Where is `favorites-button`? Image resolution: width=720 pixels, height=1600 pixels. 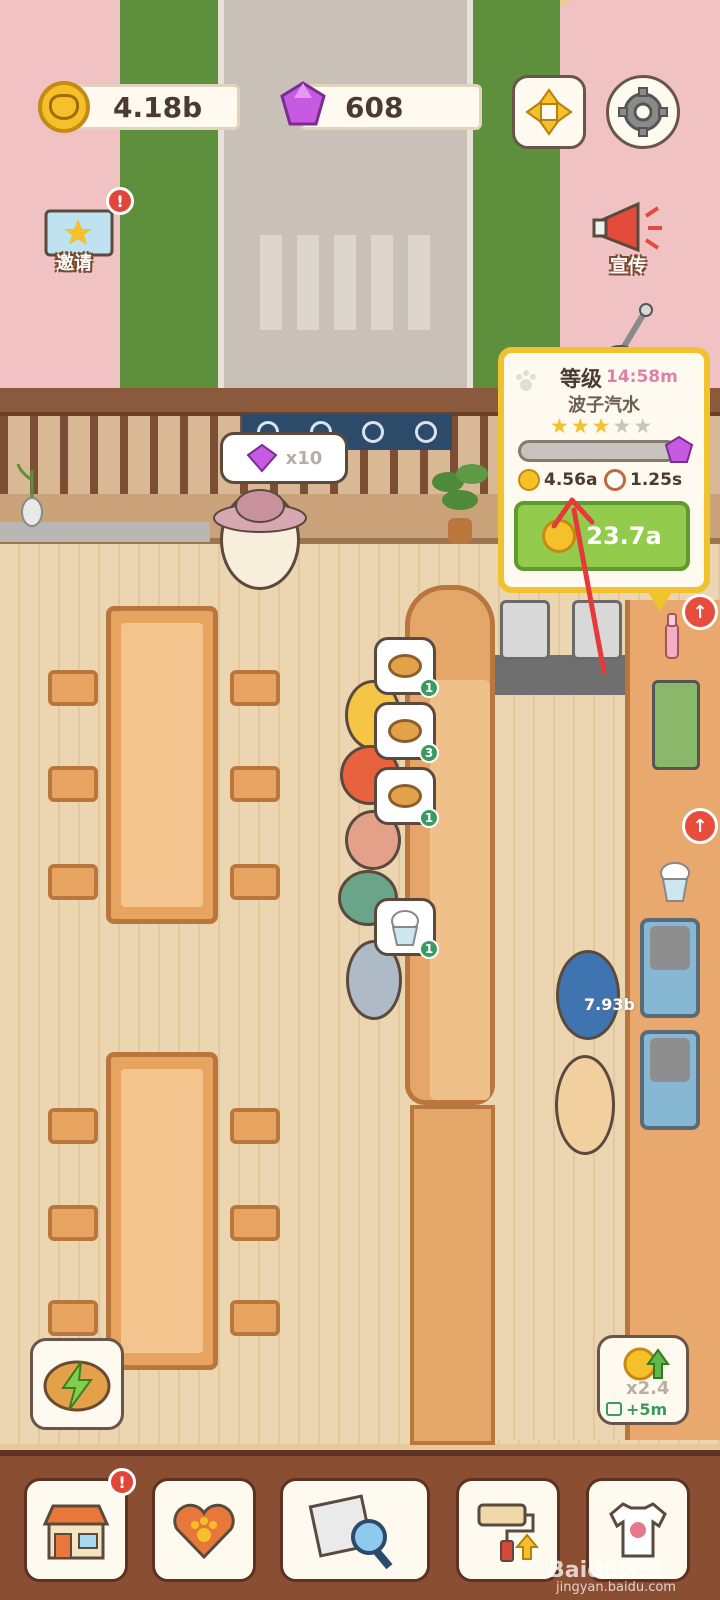 favorites-button is located at coordinates (204, 1530).